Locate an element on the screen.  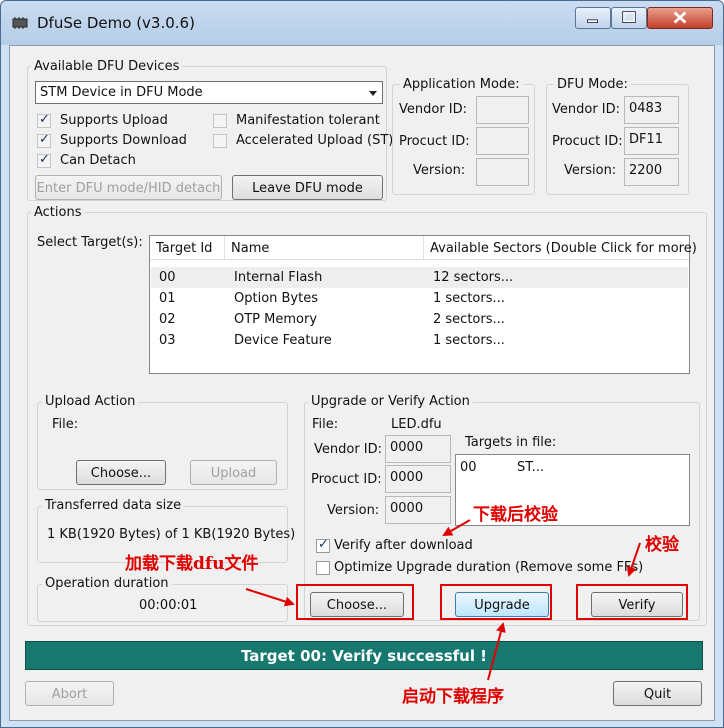
supports-upload-label: Supports Upload is located at coordinates (114, 120).